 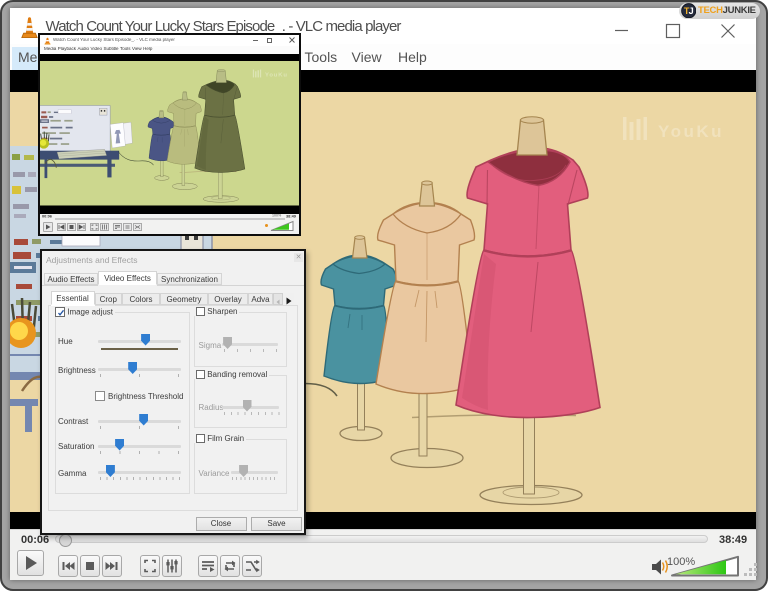 What do you see at coordinates (690, 11) in the screenshot?
I see `svg-text: J` at bounding box center [690, 11].